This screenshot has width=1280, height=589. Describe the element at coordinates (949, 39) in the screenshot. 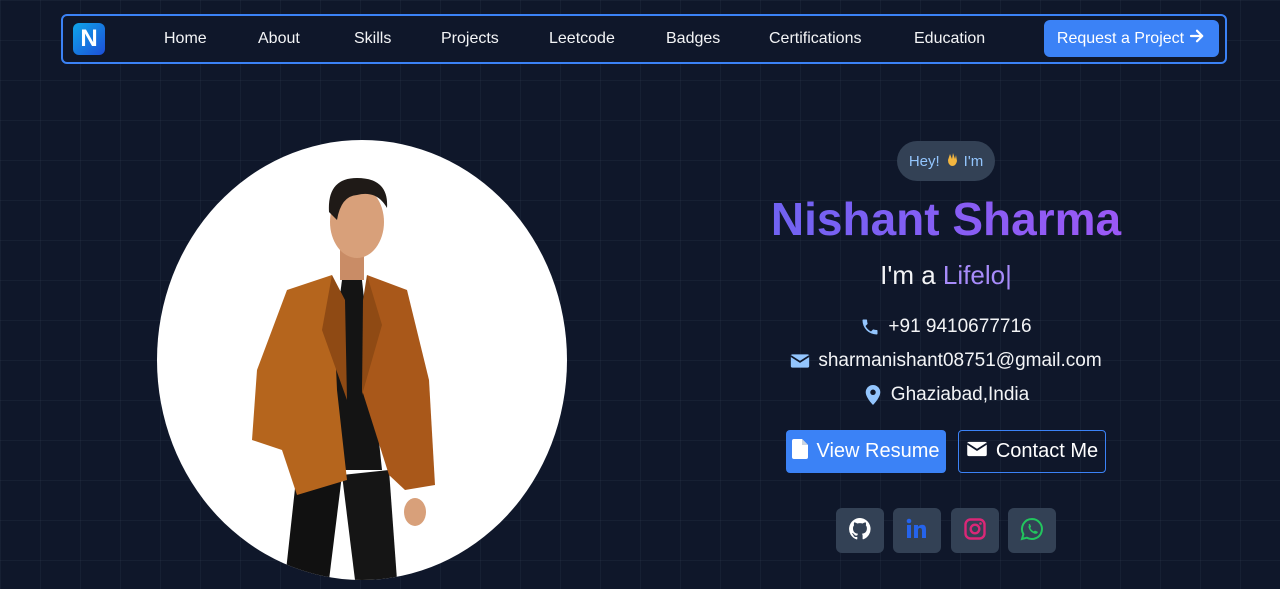

I see `nav-link-education: Education` at that location.